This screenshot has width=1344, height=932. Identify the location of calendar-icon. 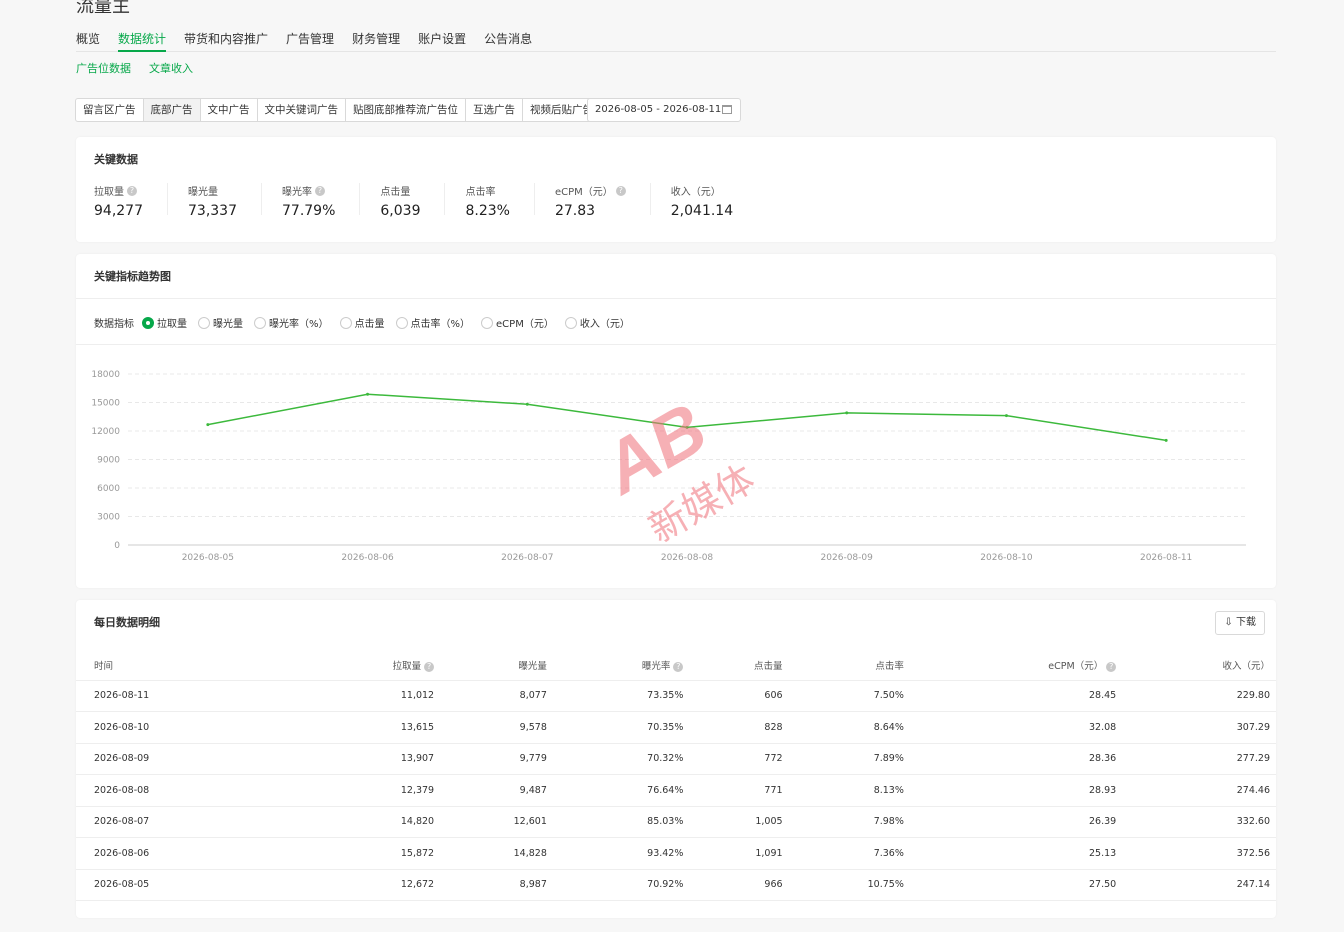
(727, 109).